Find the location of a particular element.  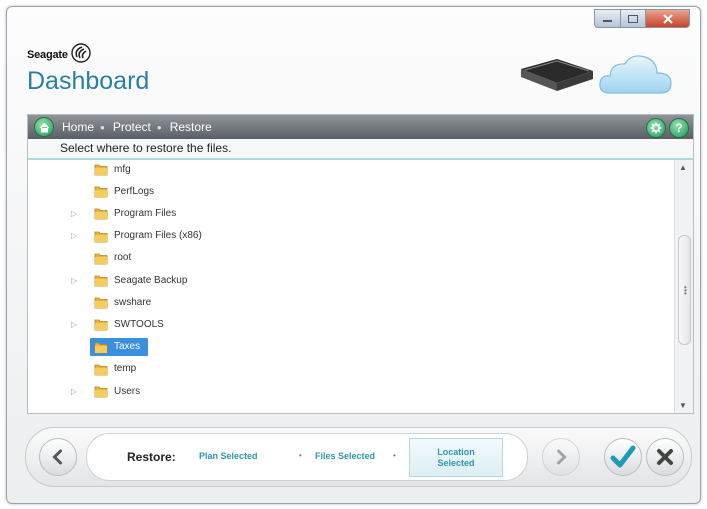

breadcrumb-home: Home is located at coordinates (78, 127).